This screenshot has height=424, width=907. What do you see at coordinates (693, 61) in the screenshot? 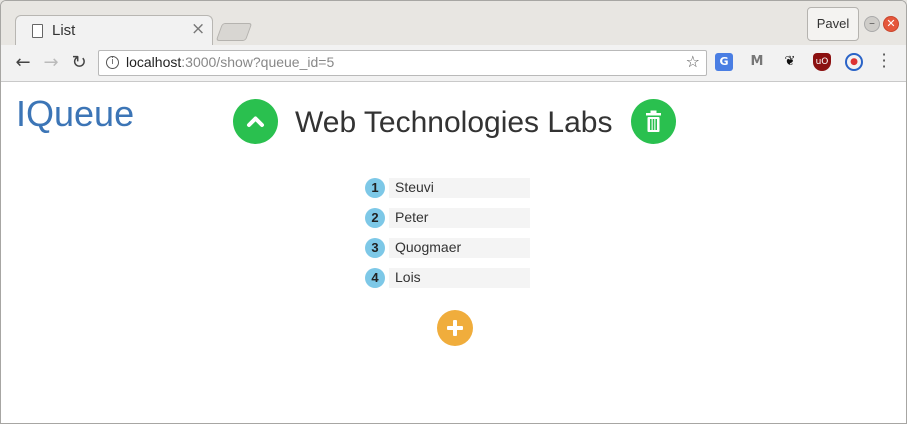
I see `bookmark-star-icon: ☆` at bounding box center [693, 61].